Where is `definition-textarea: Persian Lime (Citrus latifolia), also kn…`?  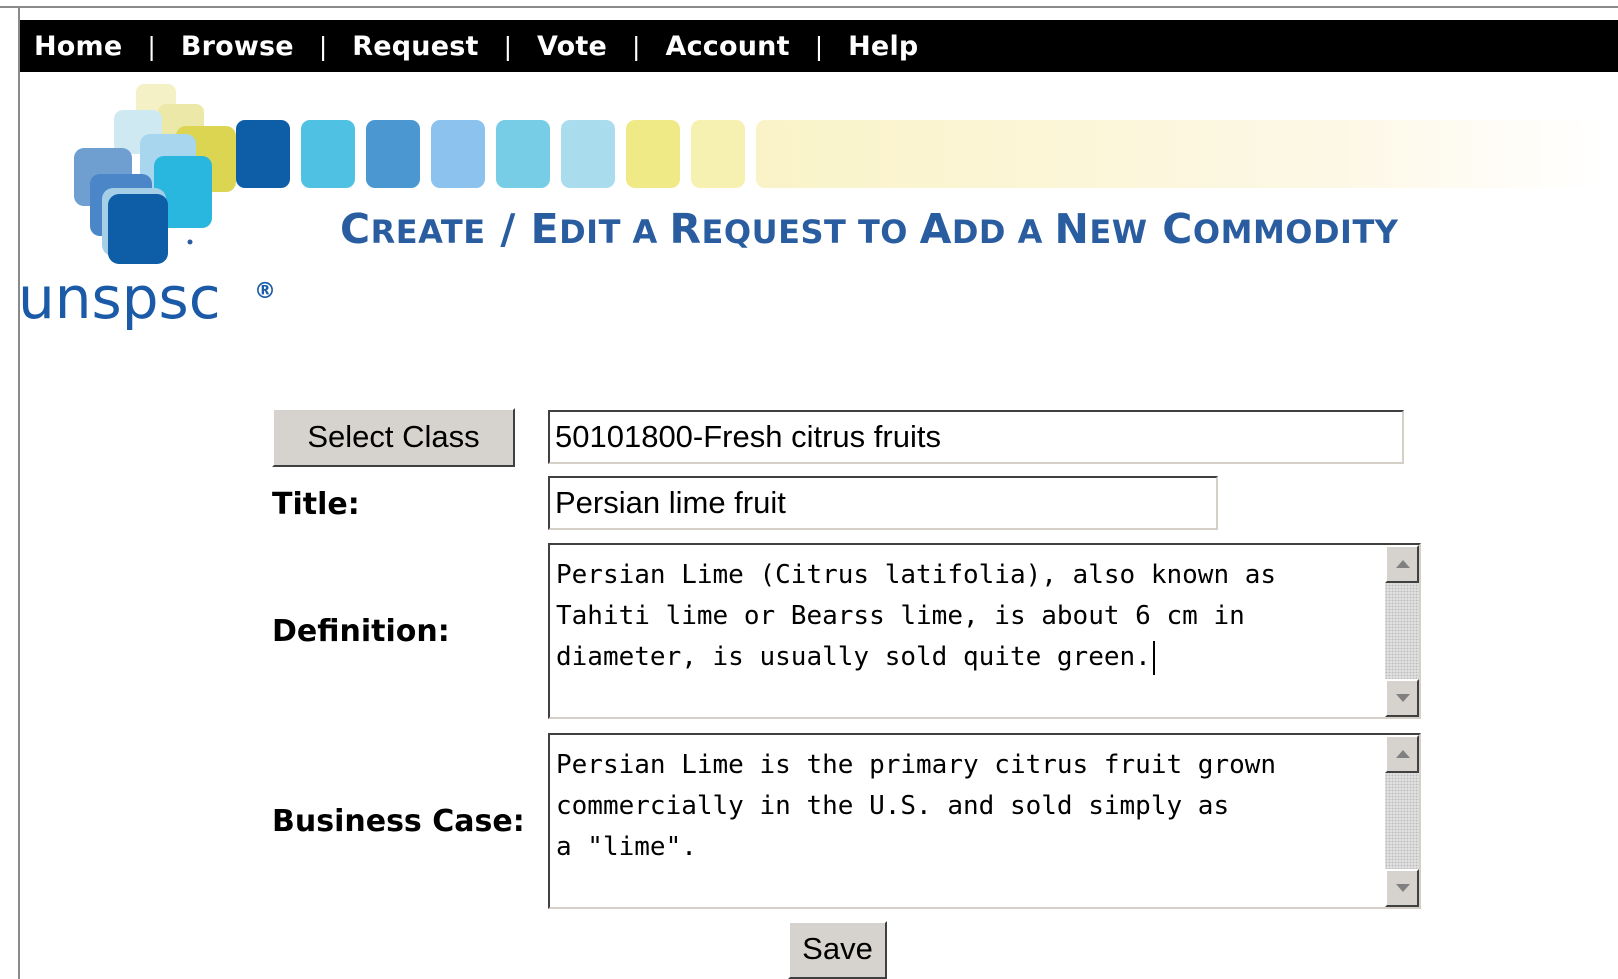 definition-textarea: Persian Lime (Citrus latifolia), also kn… is located at coordinates (984, 631).